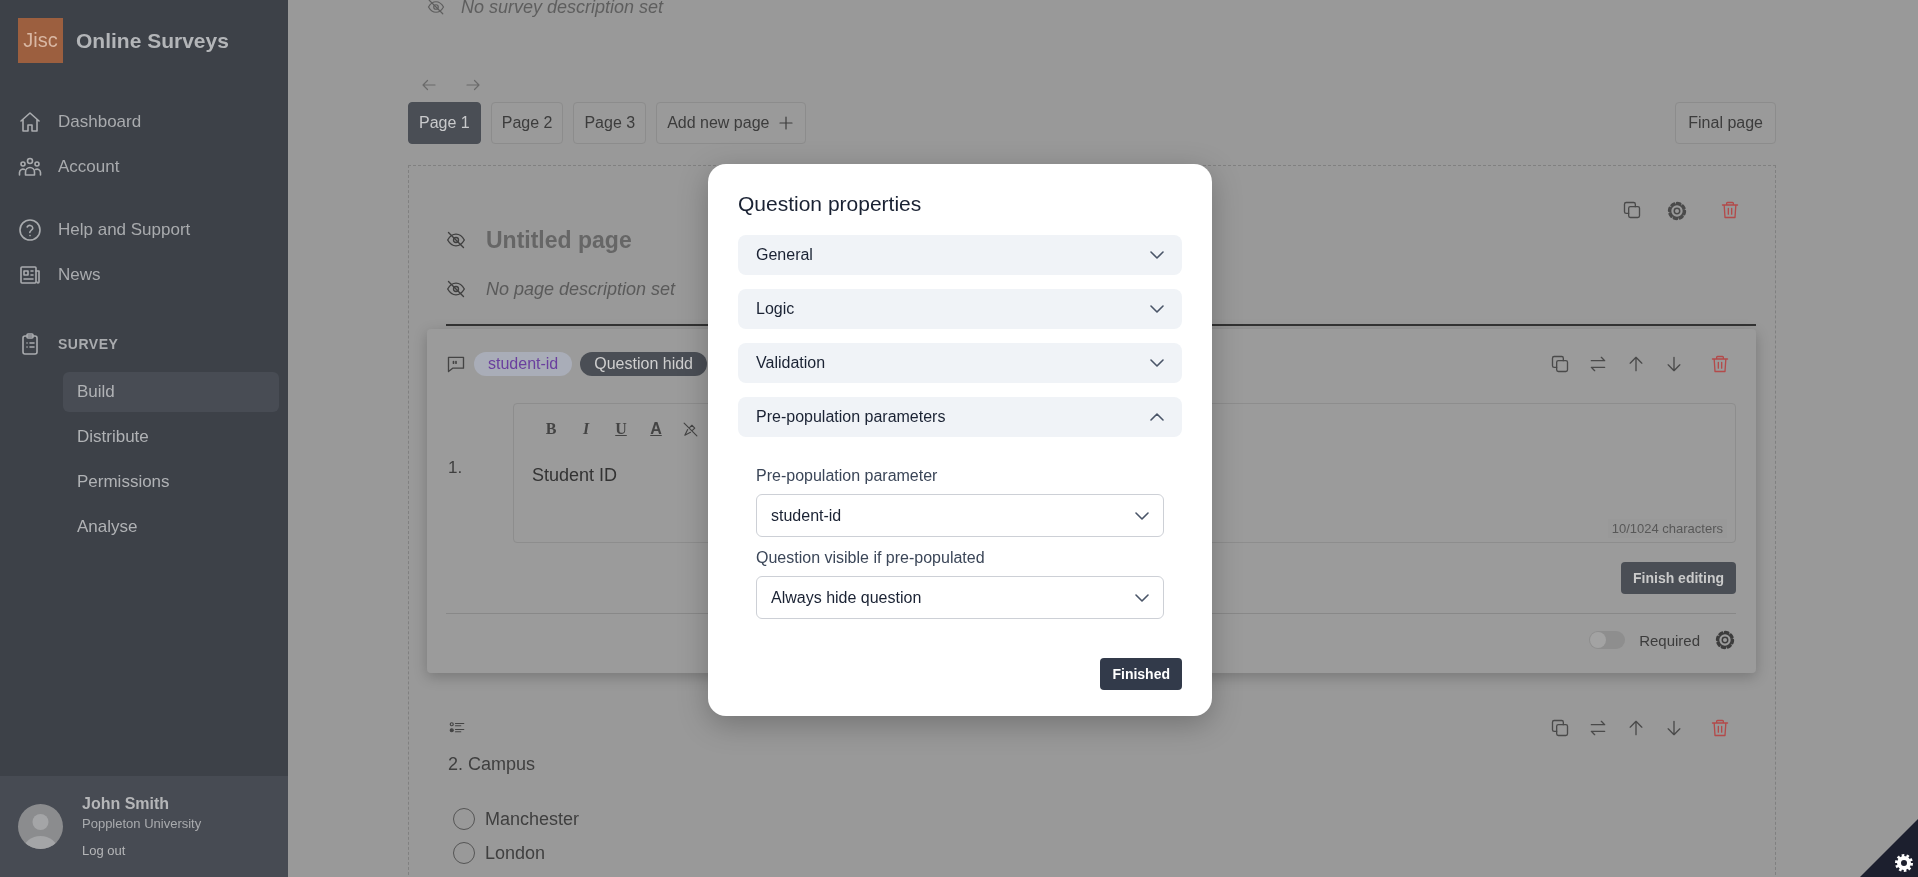 Image resolution: width=1918 pixels, height=877 pixels. Describe the element at coordinates (144, 230) in the screenshot. I see `nav-item: Help and Support` at that location.